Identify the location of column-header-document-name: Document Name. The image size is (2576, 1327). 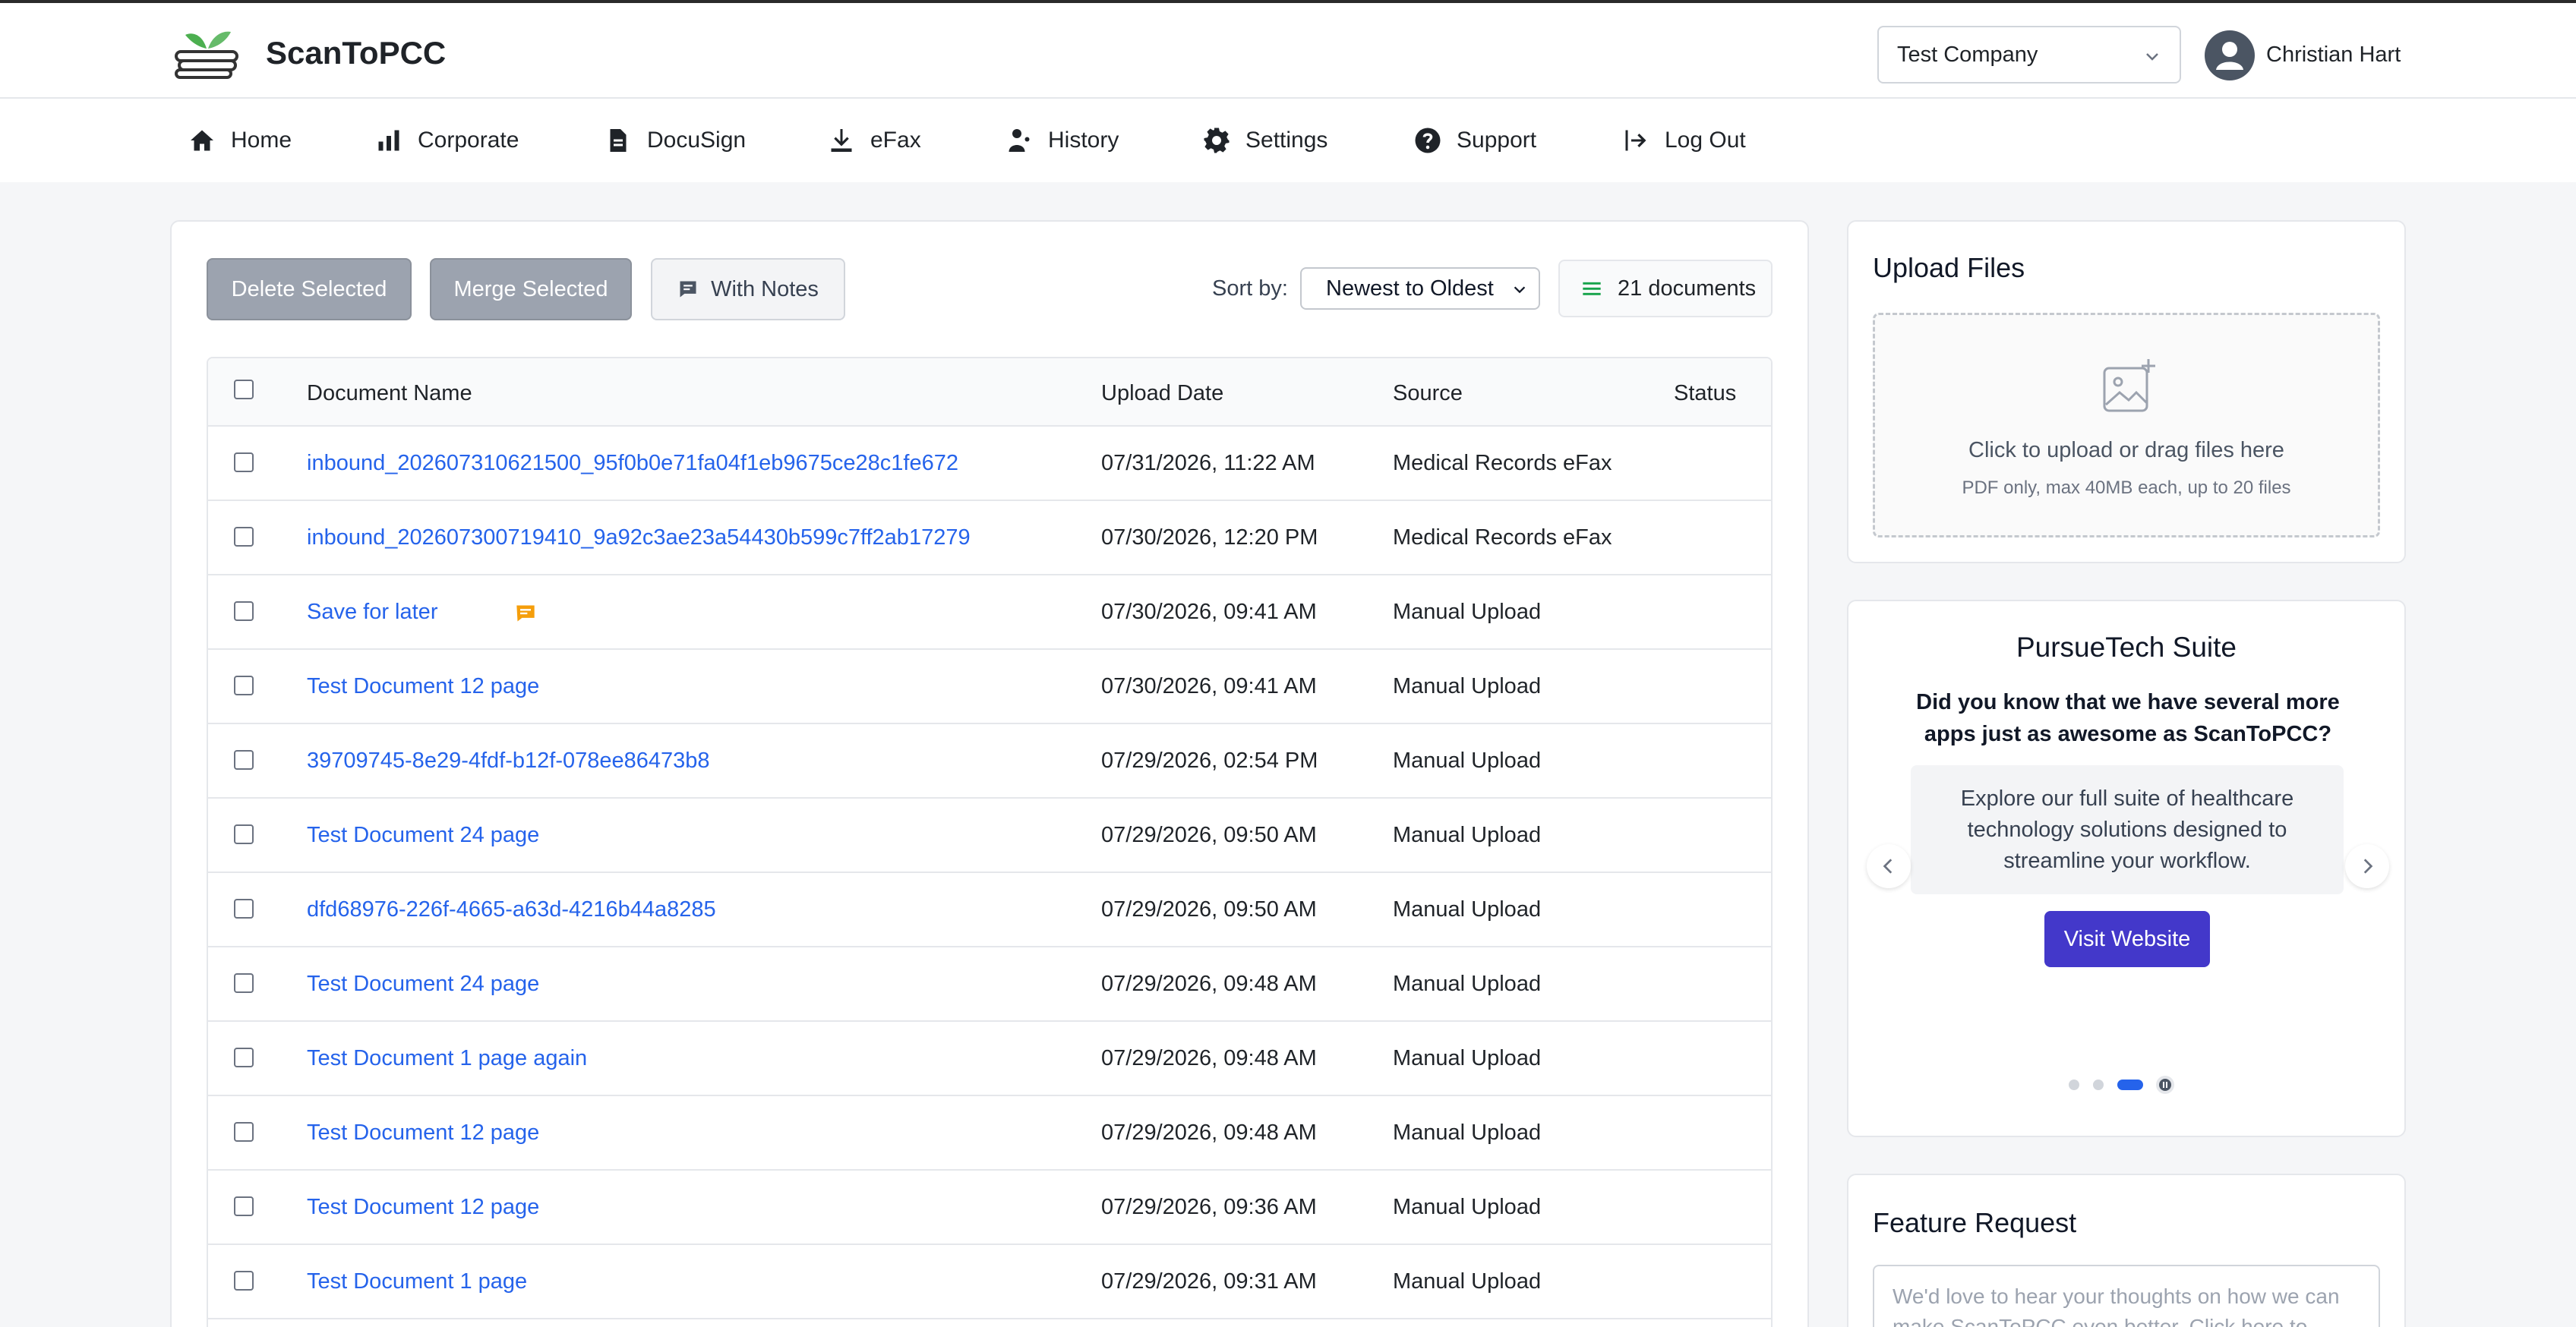
(389, 393).